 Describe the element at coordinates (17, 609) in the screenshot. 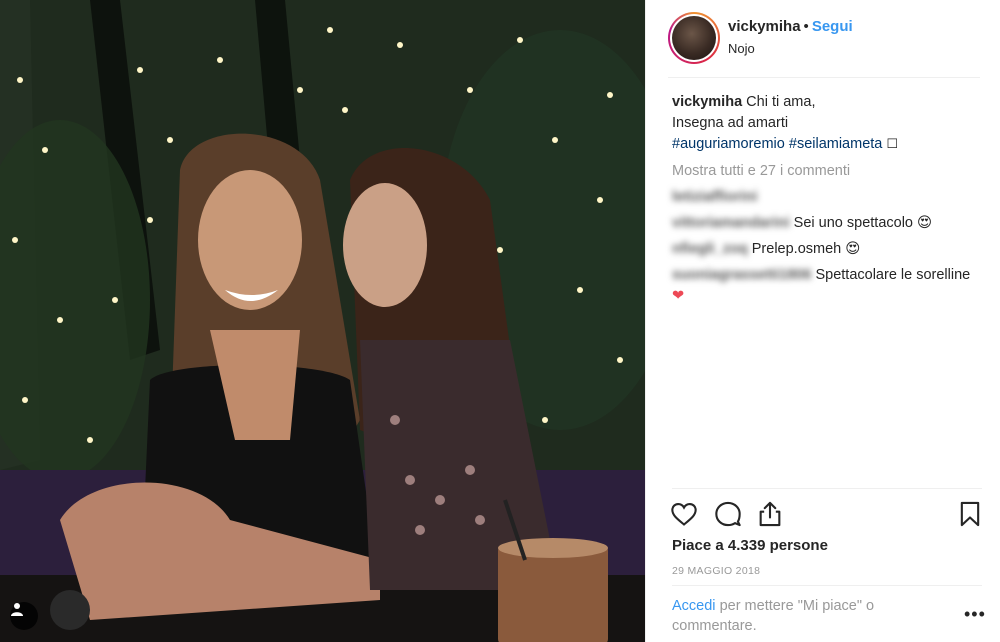

I see `user-tag-icon` at that location.